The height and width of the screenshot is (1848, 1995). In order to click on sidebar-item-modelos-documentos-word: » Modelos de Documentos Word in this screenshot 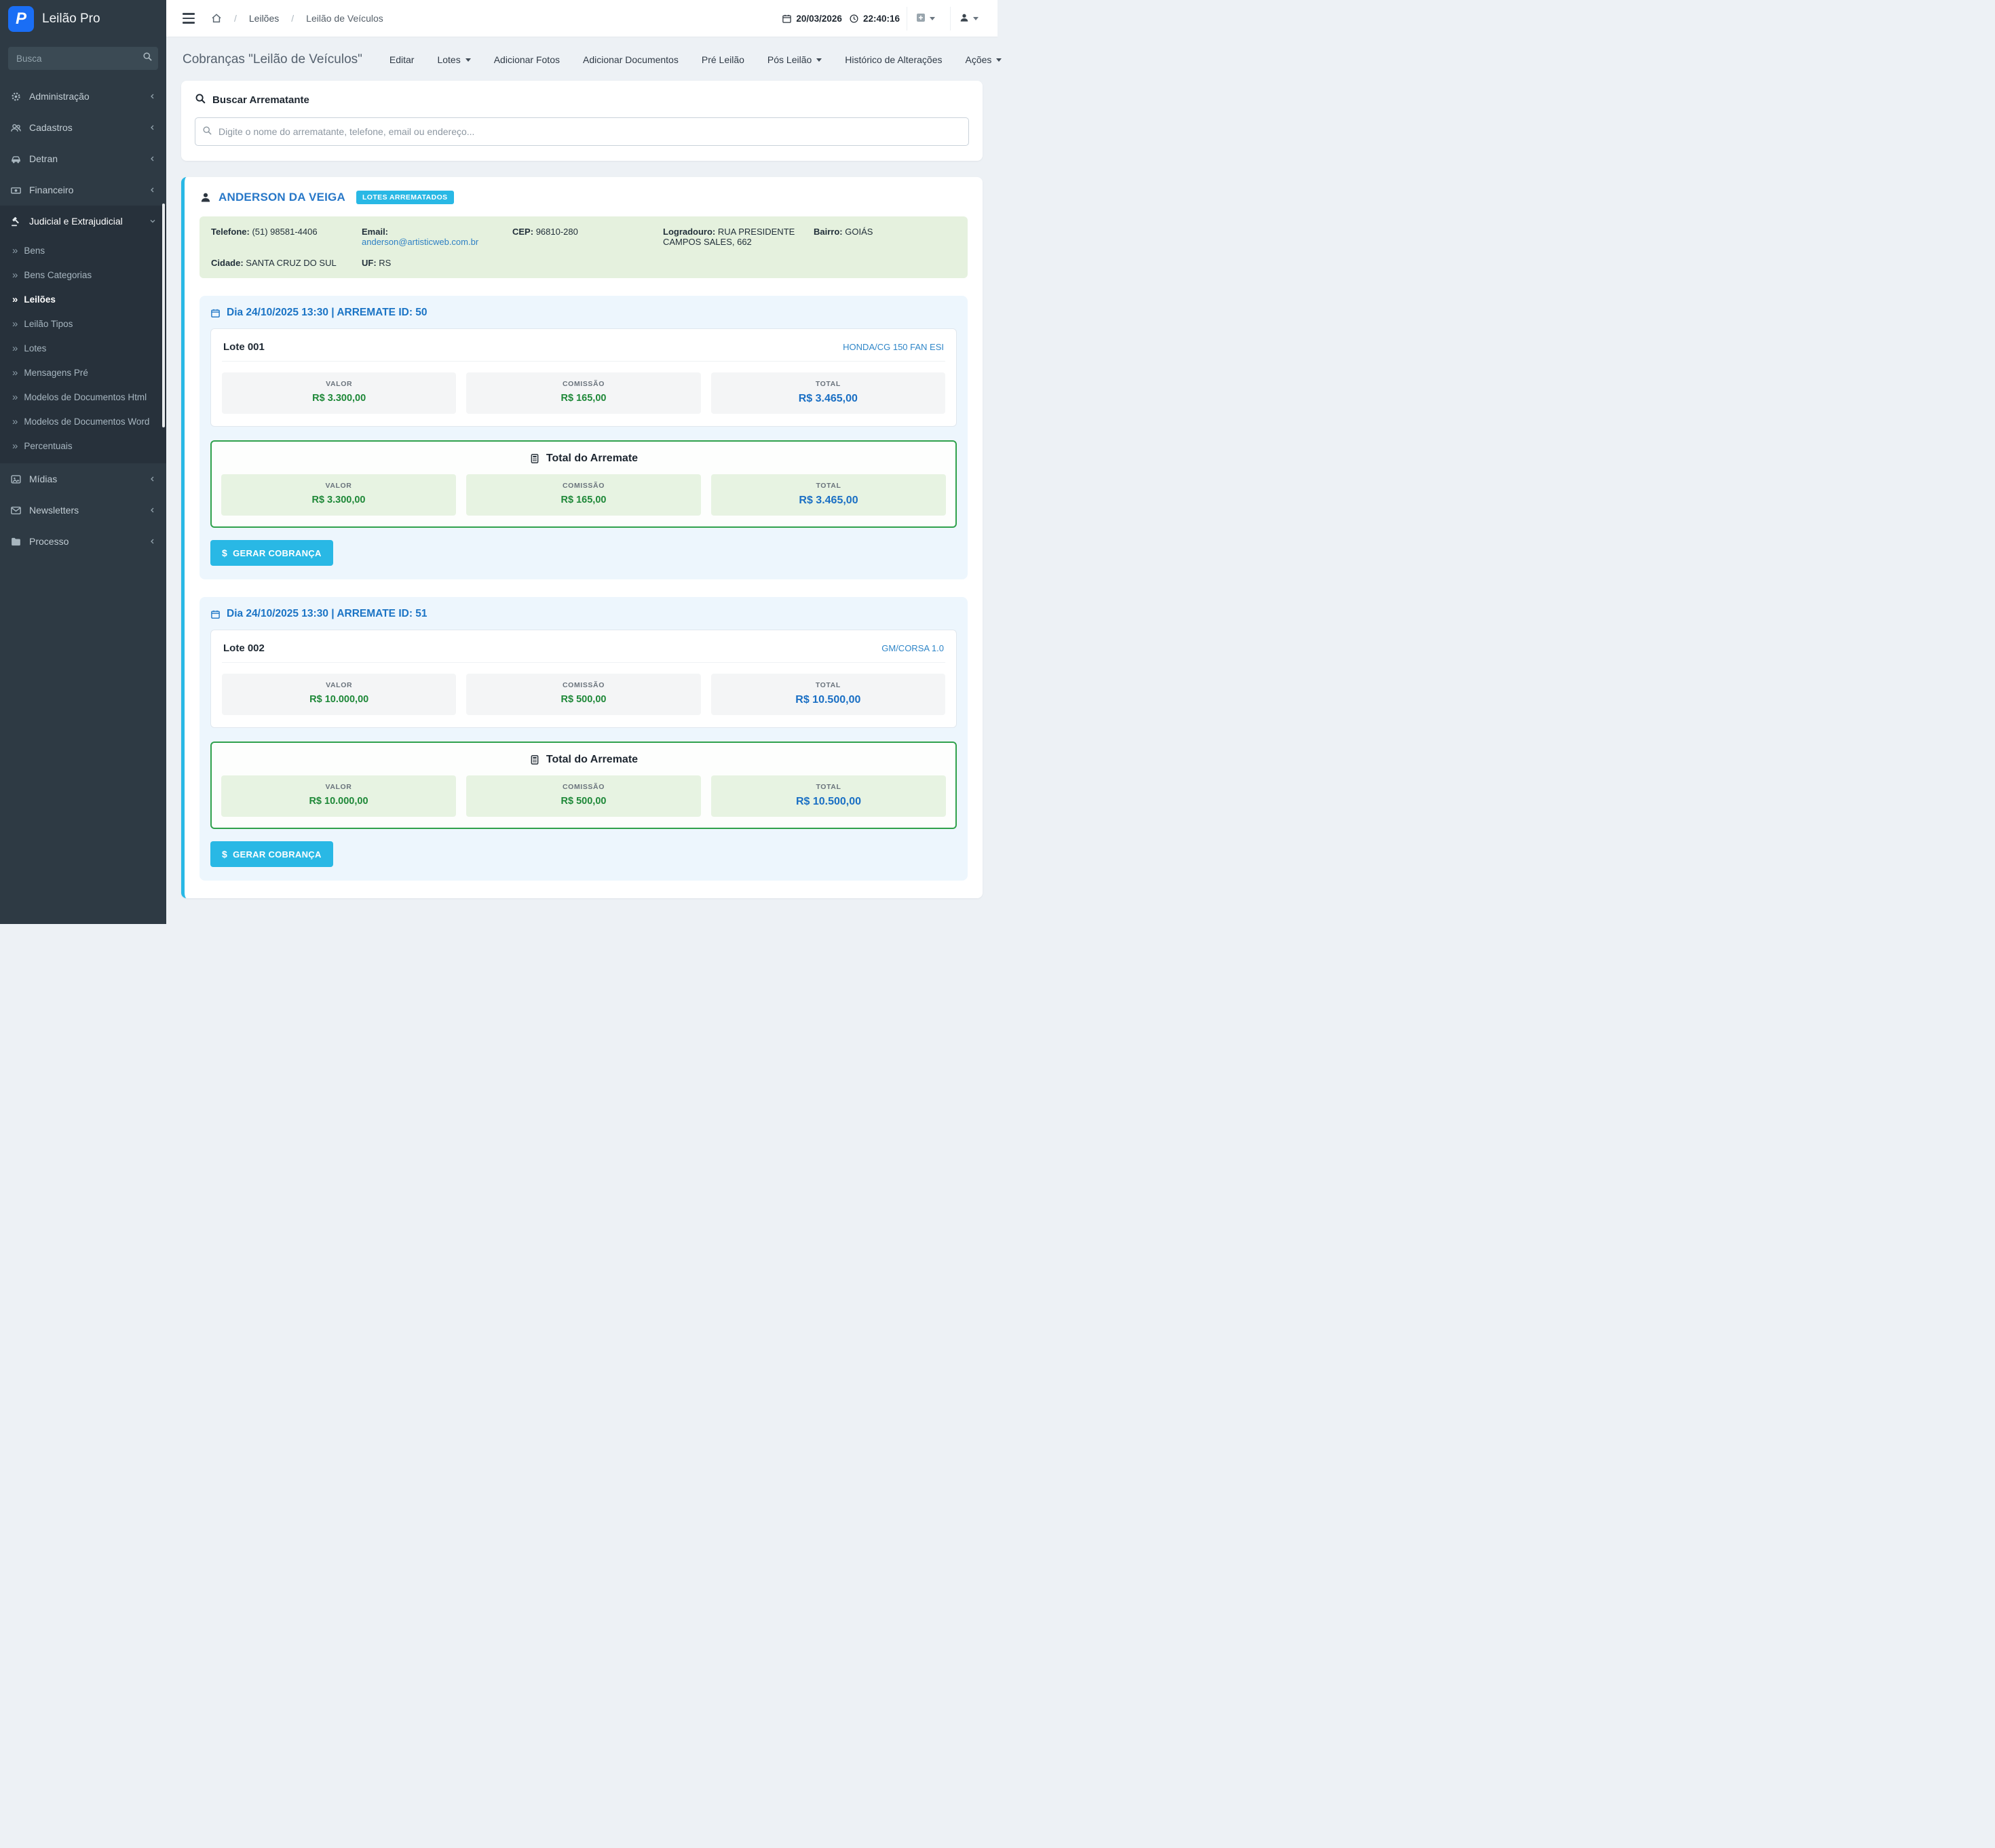, I will do `click(83, 422)`.